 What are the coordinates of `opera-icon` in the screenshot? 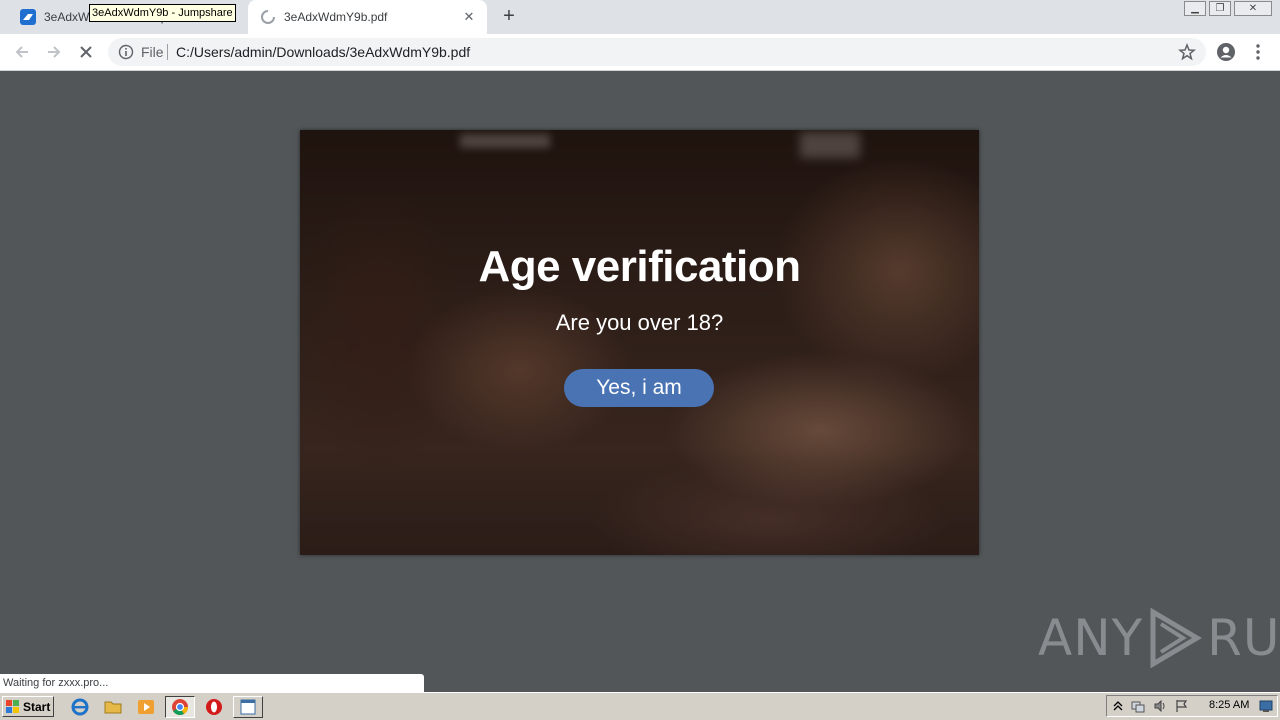 It's located at (214, 707).